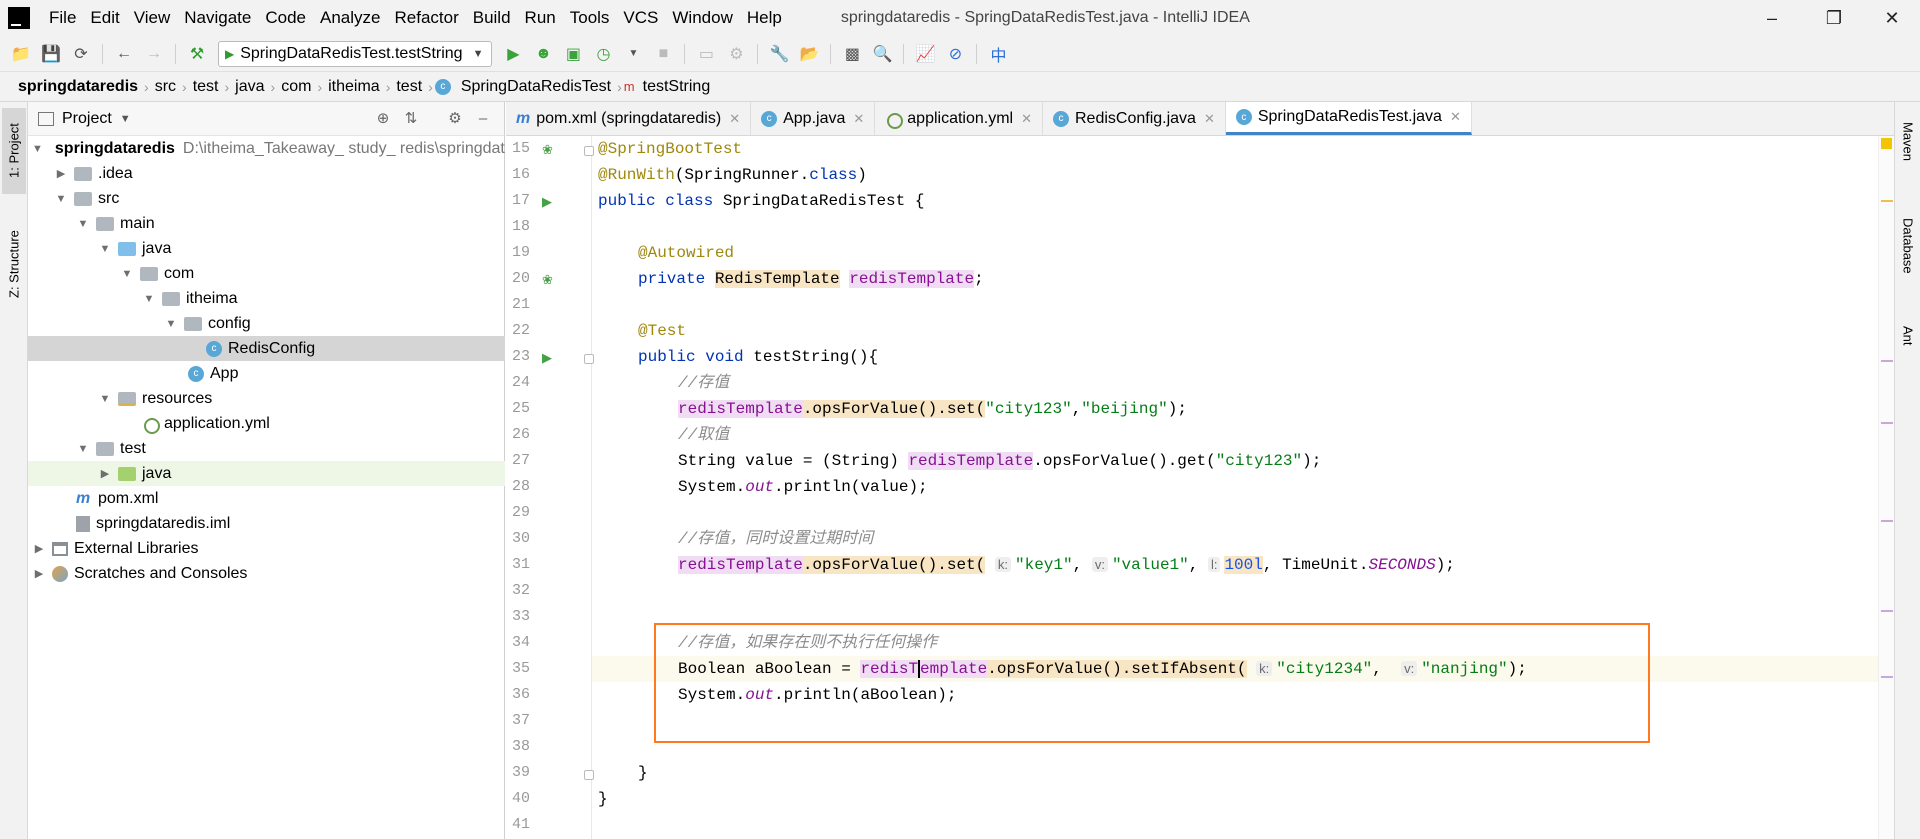 This screenshot has height=839, width=1920. I want to click on menu-view: View, so click(152, 18).